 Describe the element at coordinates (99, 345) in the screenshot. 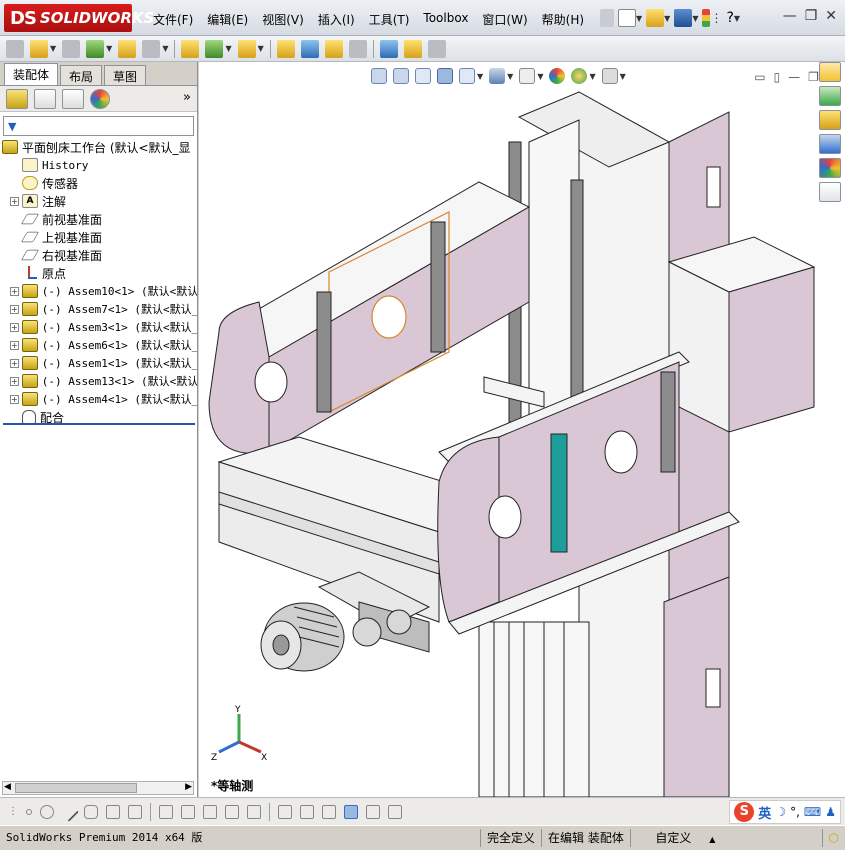

I see `tree-item-component: + (-) Assem6<1> (默认<默认_显` at that location.